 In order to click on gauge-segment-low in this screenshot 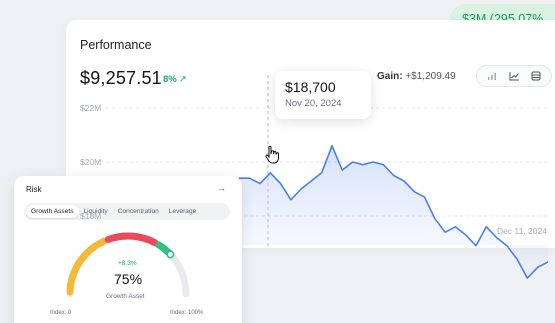, I will do `click(86, 266)`.